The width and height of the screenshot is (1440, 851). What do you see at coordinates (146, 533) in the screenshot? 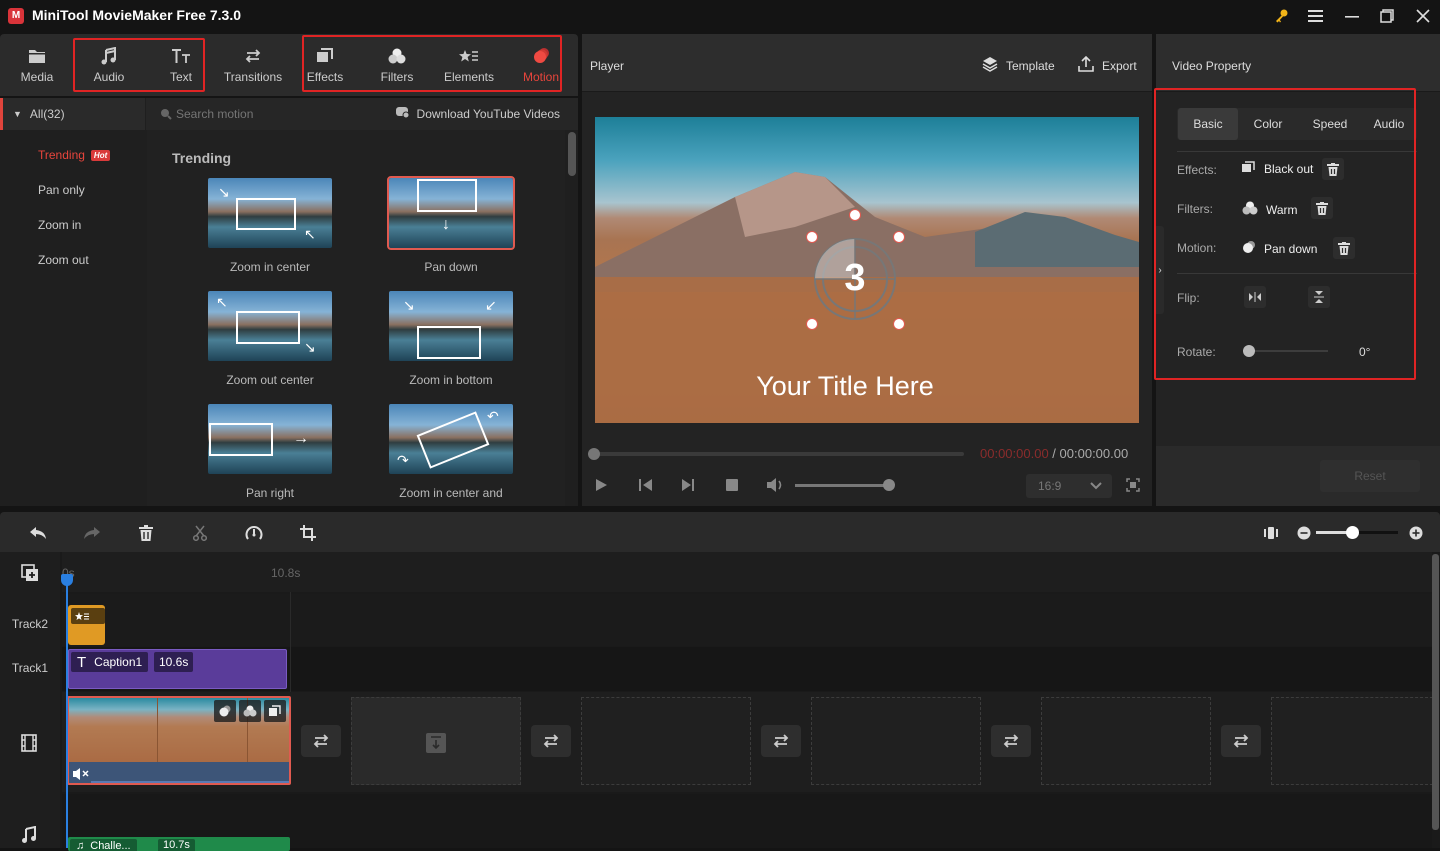
I see `delete-button` at bounding box center [146, 533].